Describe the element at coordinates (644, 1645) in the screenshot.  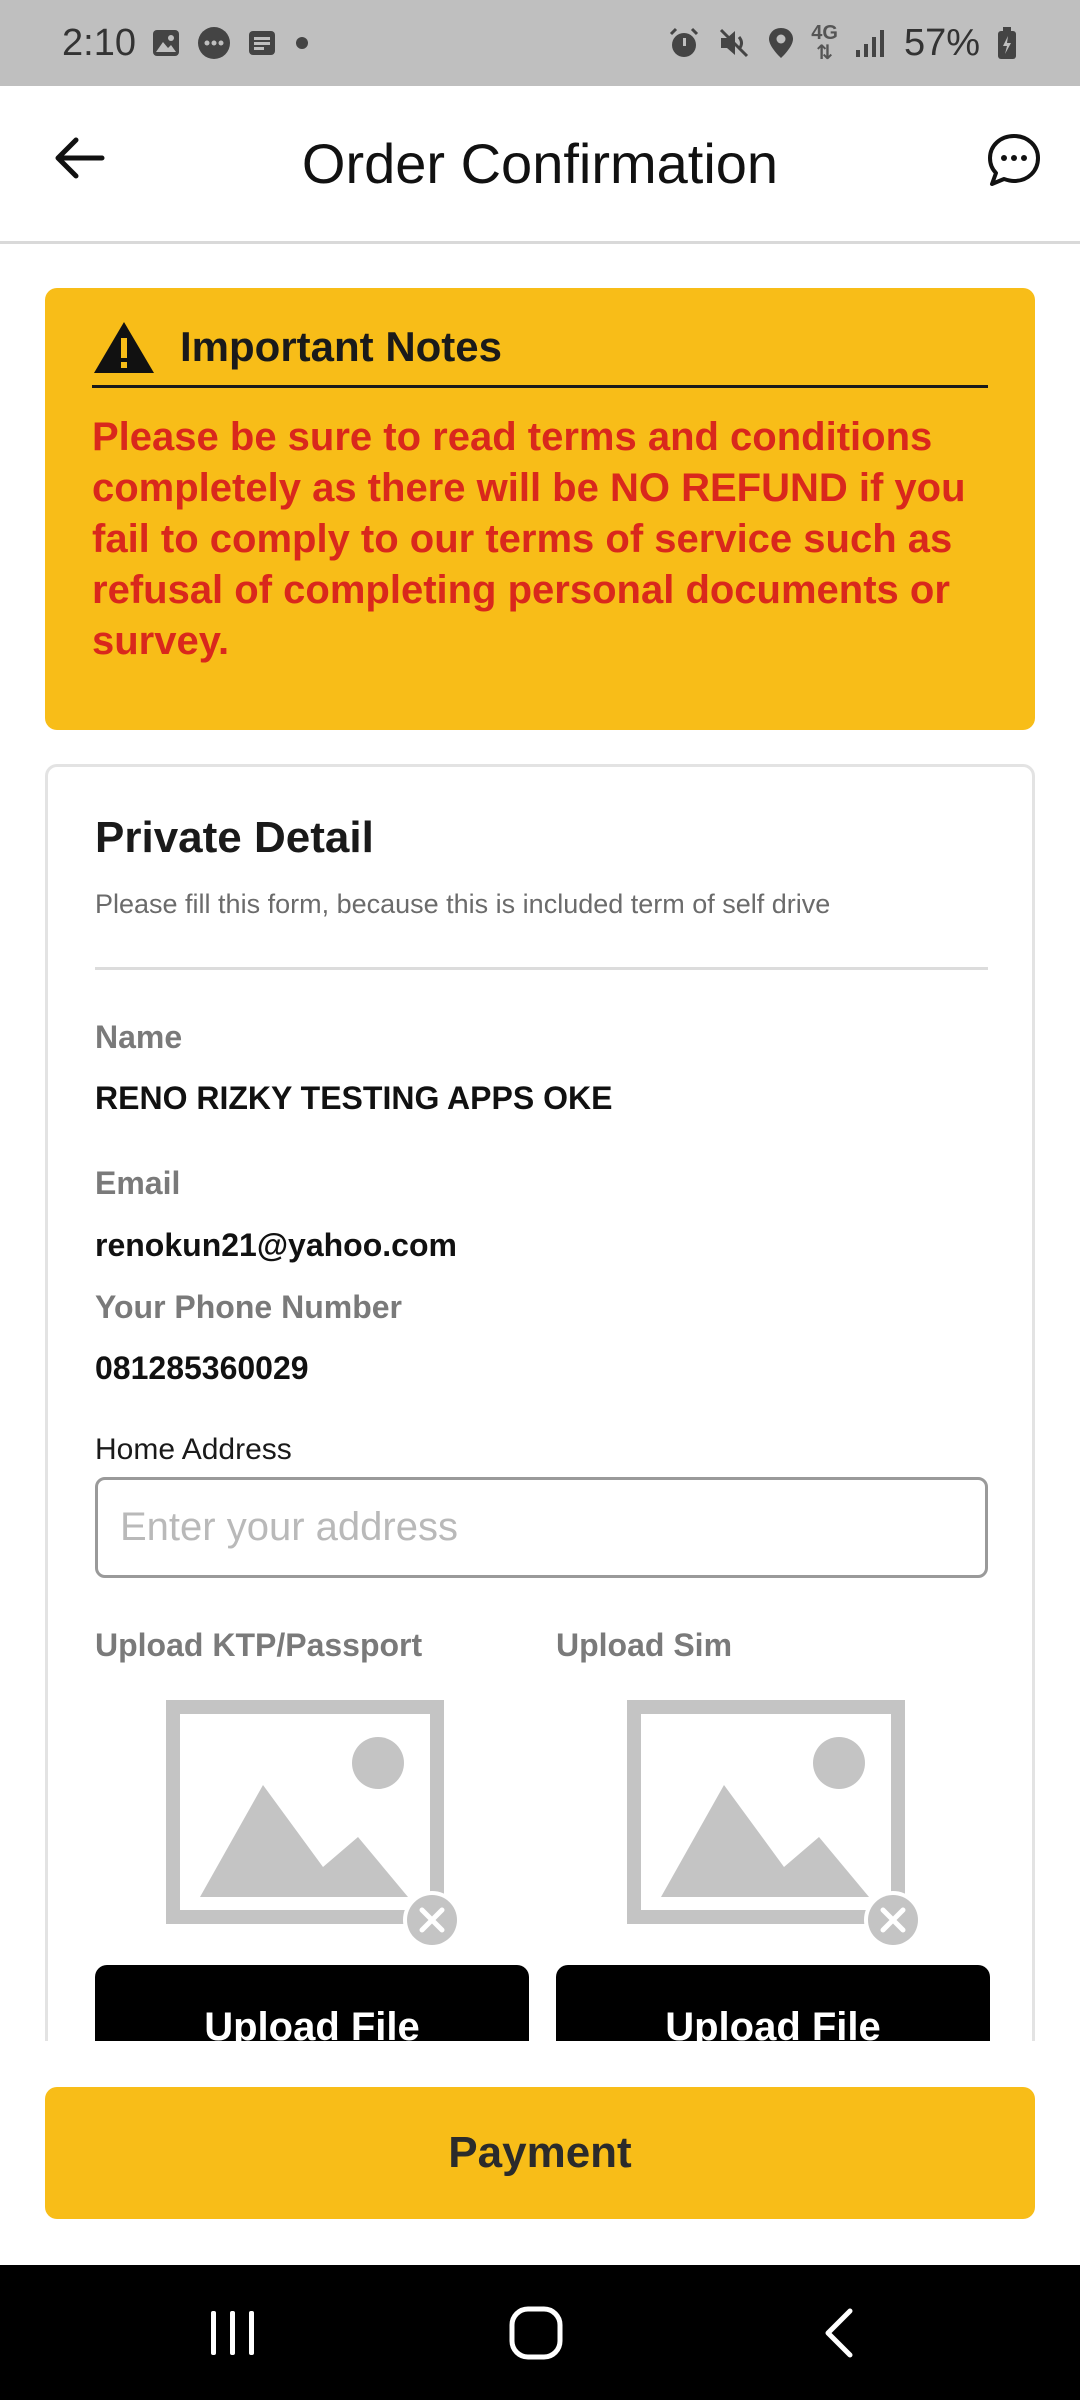
I see `upload-sim-label: Upload Sim` at that location.